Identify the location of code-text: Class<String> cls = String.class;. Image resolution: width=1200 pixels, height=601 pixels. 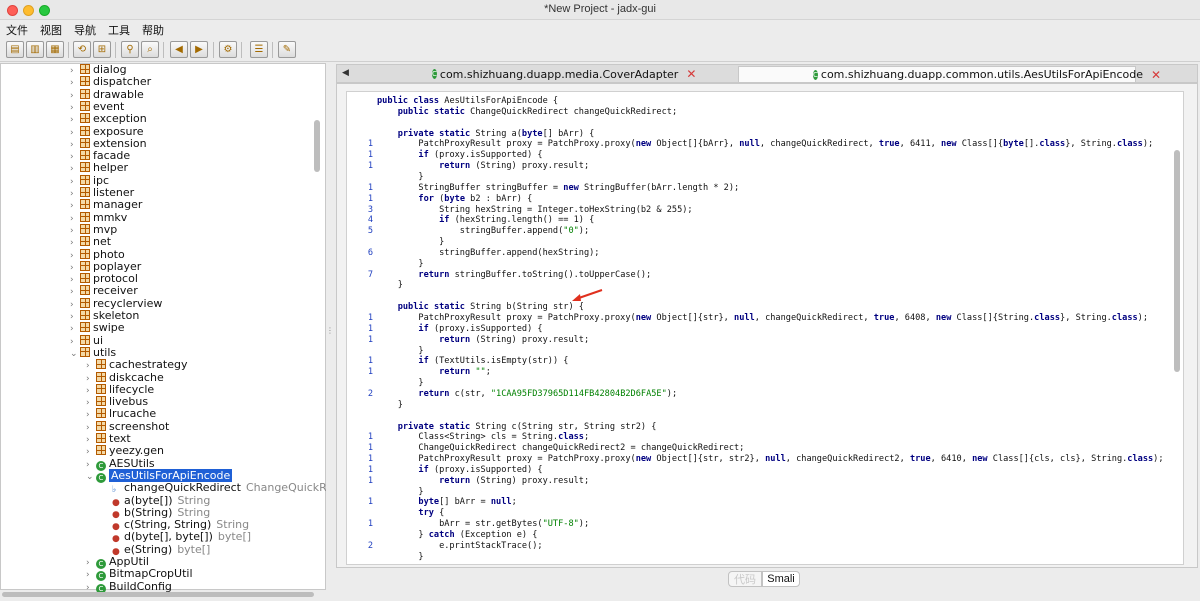
(483, 437).